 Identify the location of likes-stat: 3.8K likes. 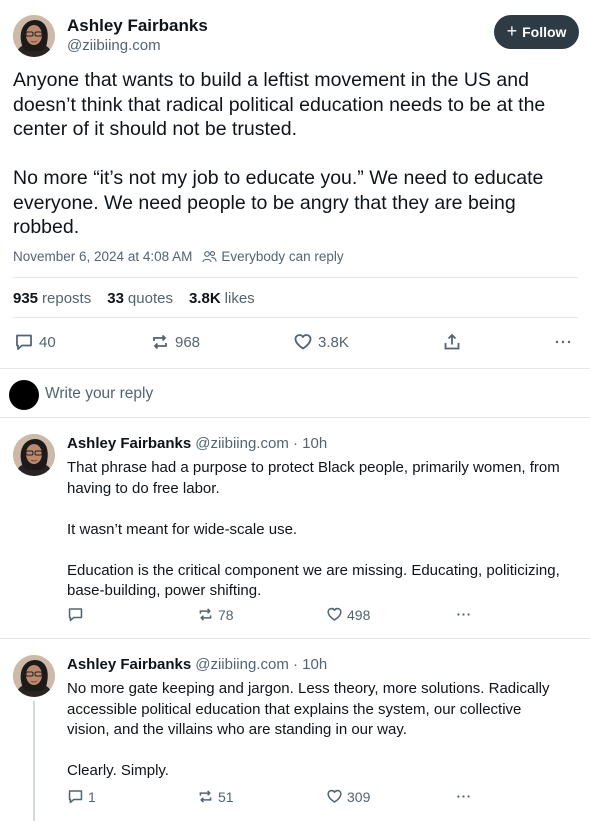
(222, 298).